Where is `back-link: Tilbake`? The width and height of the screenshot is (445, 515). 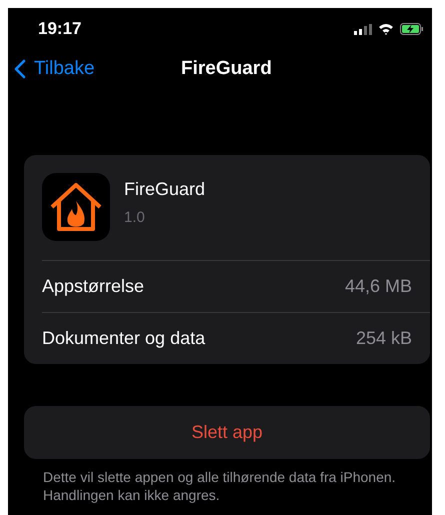
back-link: Tilbake is located at coordinates (51, 69).